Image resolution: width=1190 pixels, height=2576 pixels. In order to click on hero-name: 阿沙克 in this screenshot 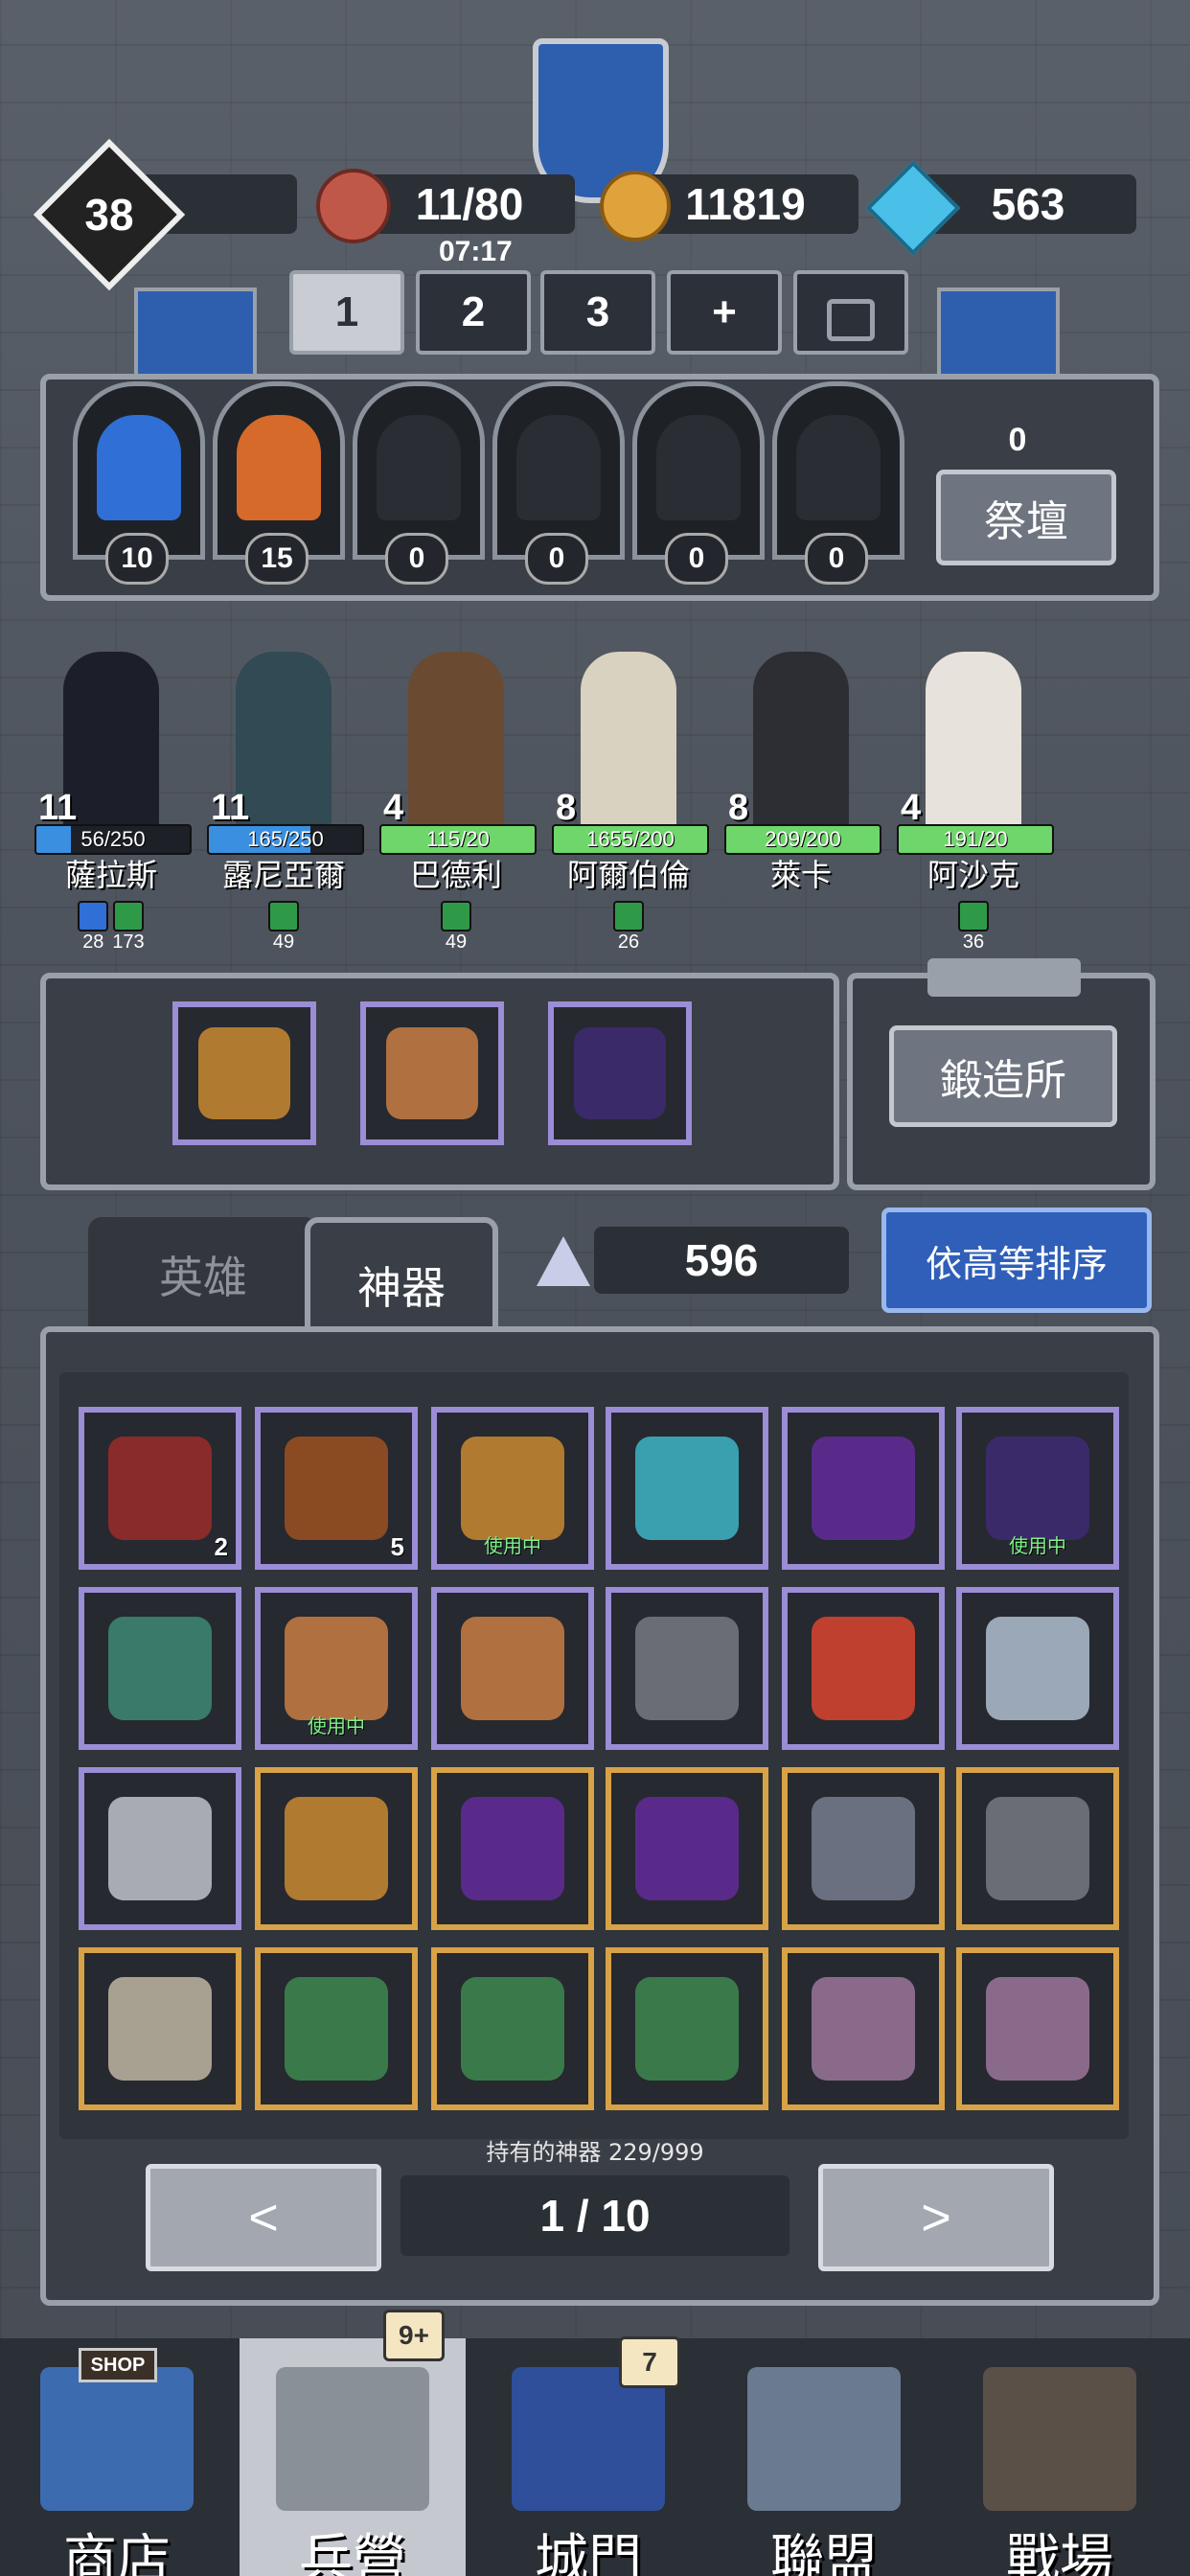, I will do `click(973, 875)`.